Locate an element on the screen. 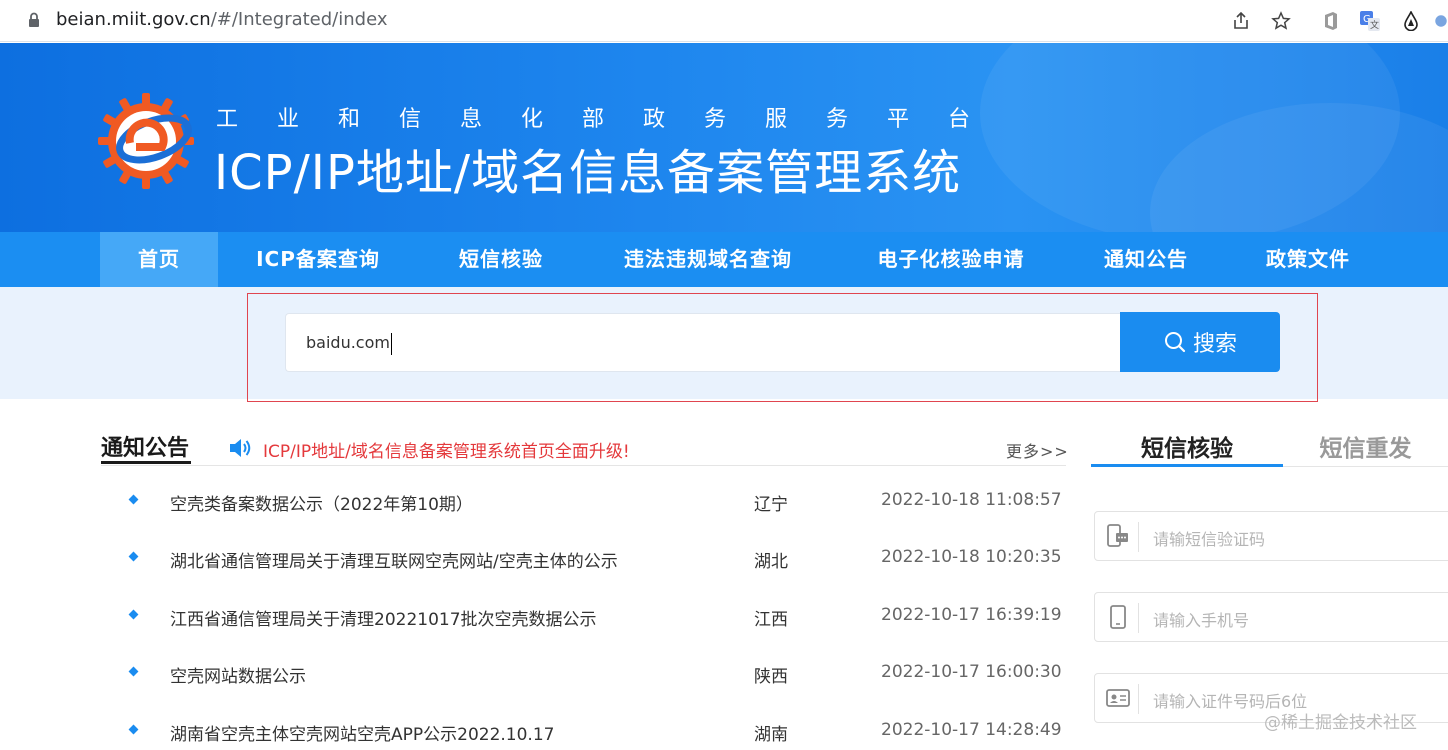 Image resolution: width=1448 pixels, height=750 pixels. drop-extension-icon is located at coordinates (1411, 21).